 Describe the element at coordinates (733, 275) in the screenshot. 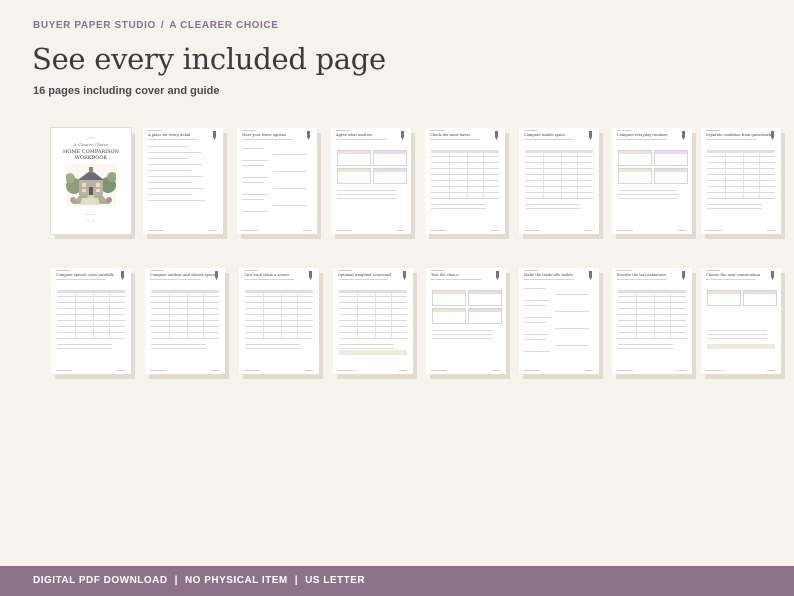

I see `page-thumbnail-title: Choose the next conversation` at that location.